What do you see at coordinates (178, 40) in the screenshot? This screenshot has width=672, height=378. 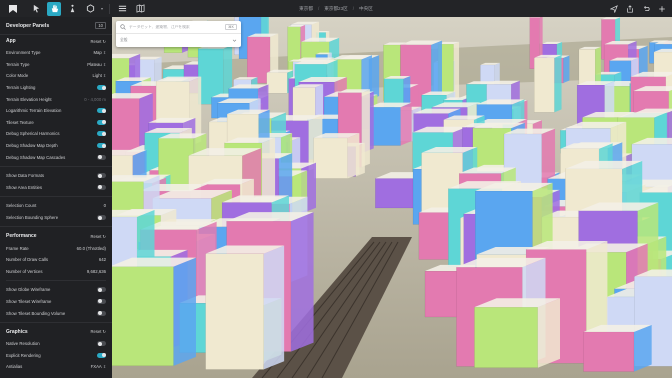 I see `search-filter-dropdown: 全般` at bounding box center [178, 40].